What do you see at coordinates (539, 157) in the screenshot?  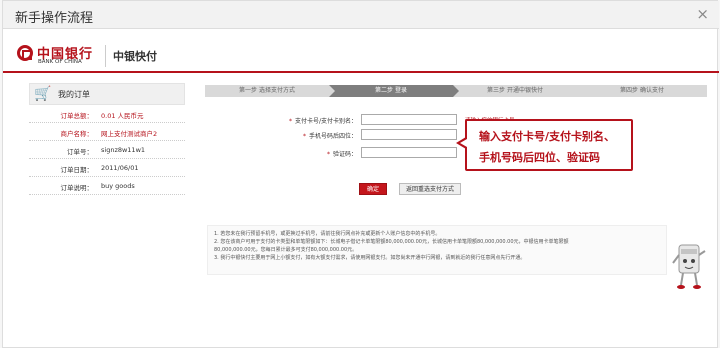 I see `callout-line-2: 手机号码后四位、验证码` at bounding box center [539, 157].